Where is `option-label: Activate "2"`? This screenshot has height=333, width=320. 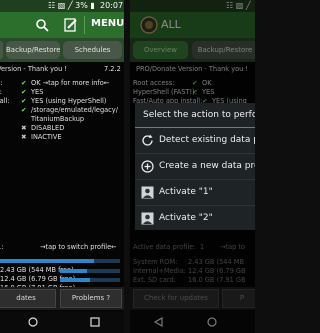
option-label: Activate "2" is located at coordinates (186, 218).